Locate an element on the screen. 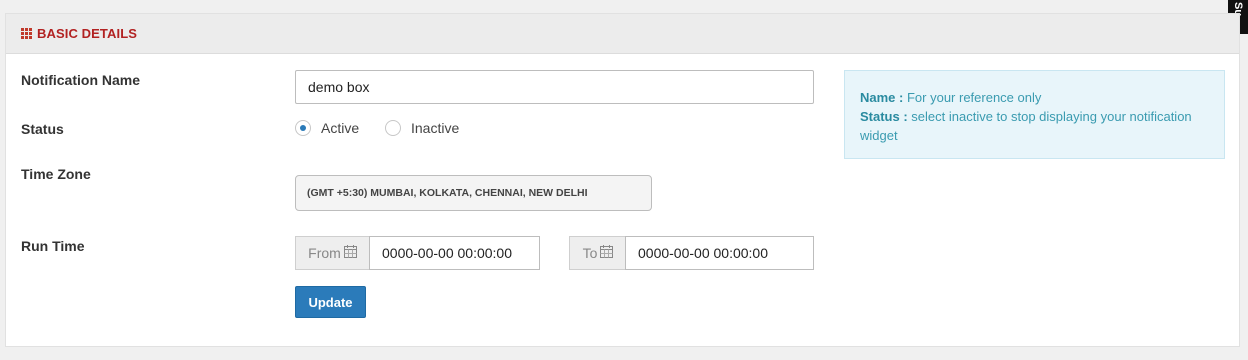 The width and height of the screenshot is (1248, 360). to-label: To is located at coordinates (590, 253).